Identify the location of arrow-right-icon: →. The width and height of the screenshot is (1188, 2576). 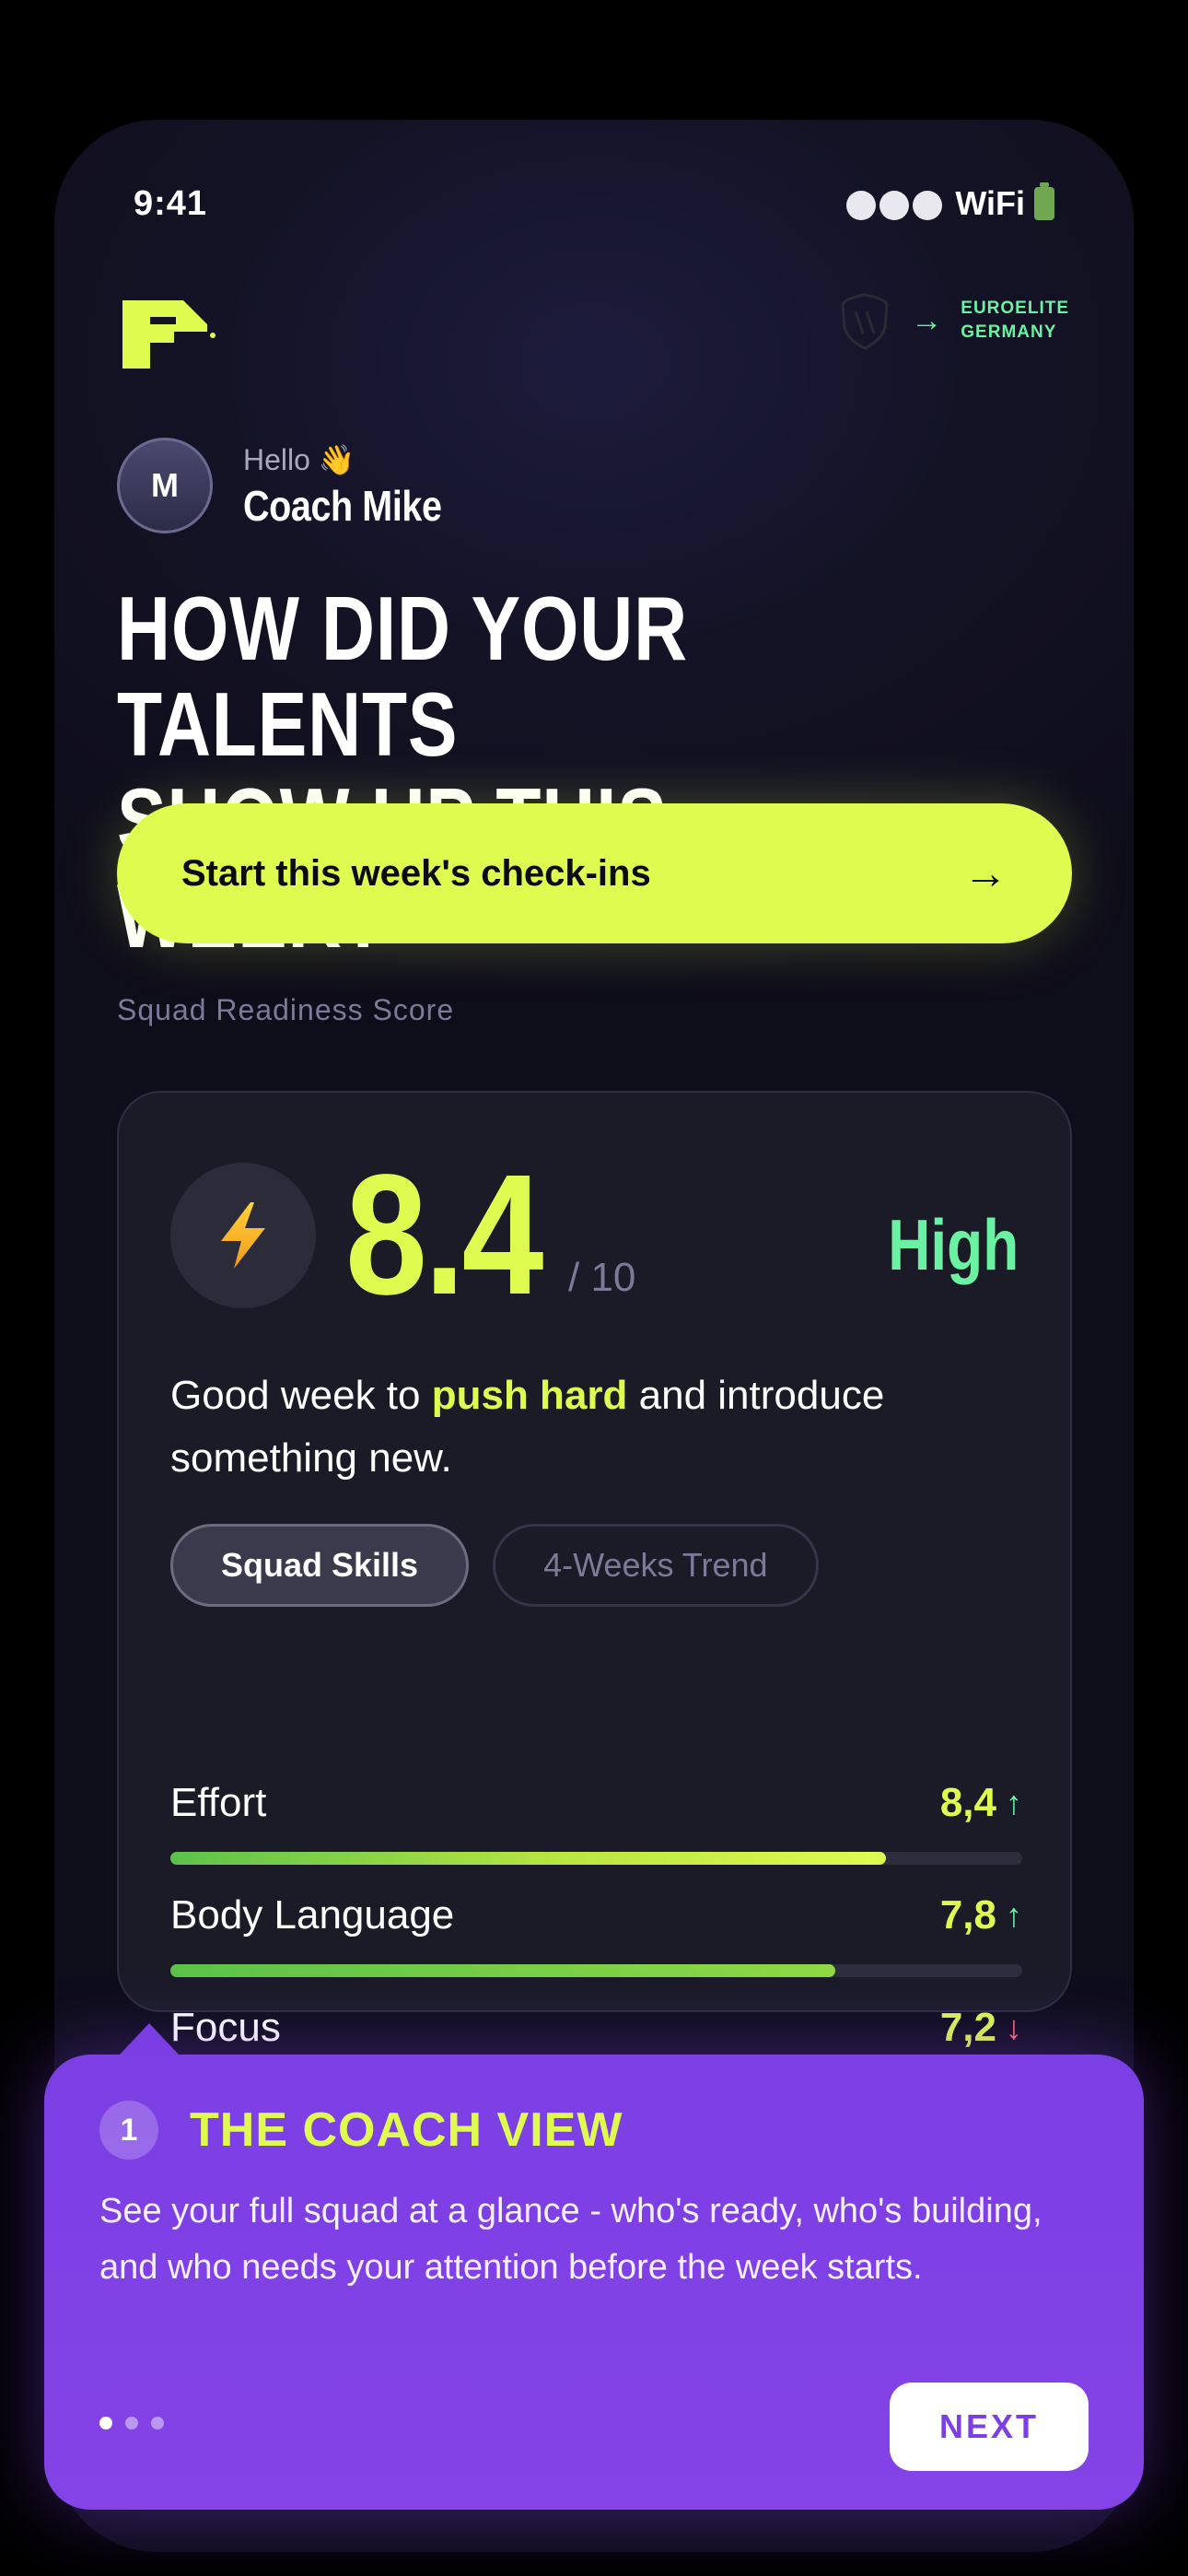
(985, 873).